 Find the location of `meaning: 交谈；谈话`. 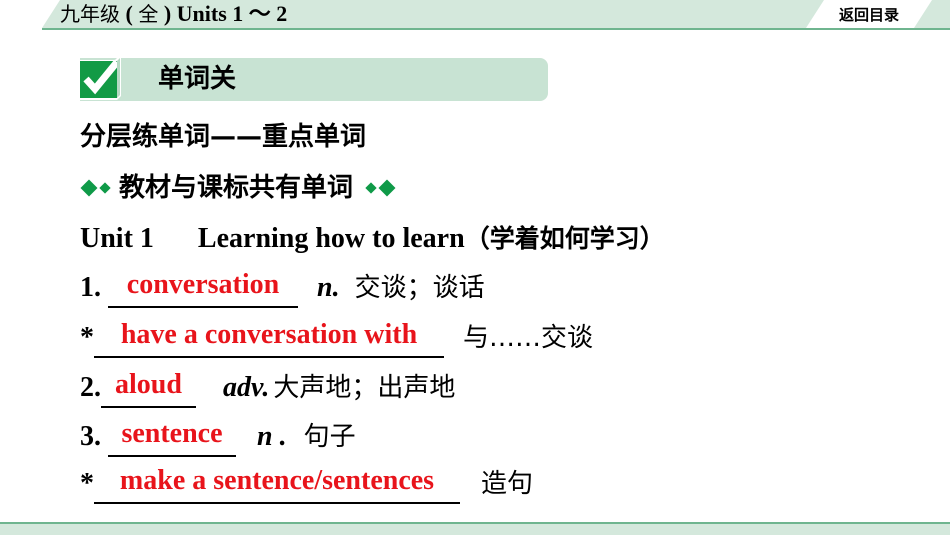

meaning: 交谈；谈话 is located at coordinates (419, 288).